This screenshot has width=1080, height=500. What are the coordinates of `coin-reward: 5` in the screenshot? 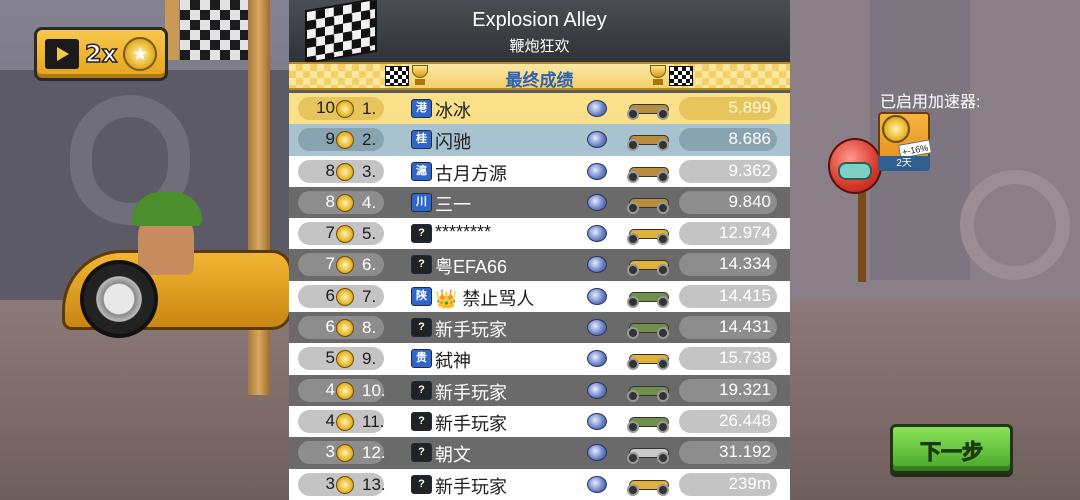 It's located at (330, 358).